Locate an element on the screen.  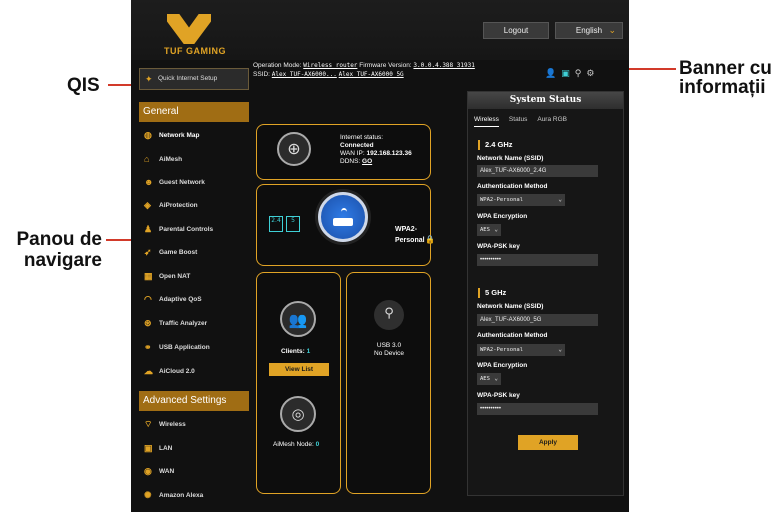
band5-auth-value: WPA2-Personal is located at coordinates (502, 350).